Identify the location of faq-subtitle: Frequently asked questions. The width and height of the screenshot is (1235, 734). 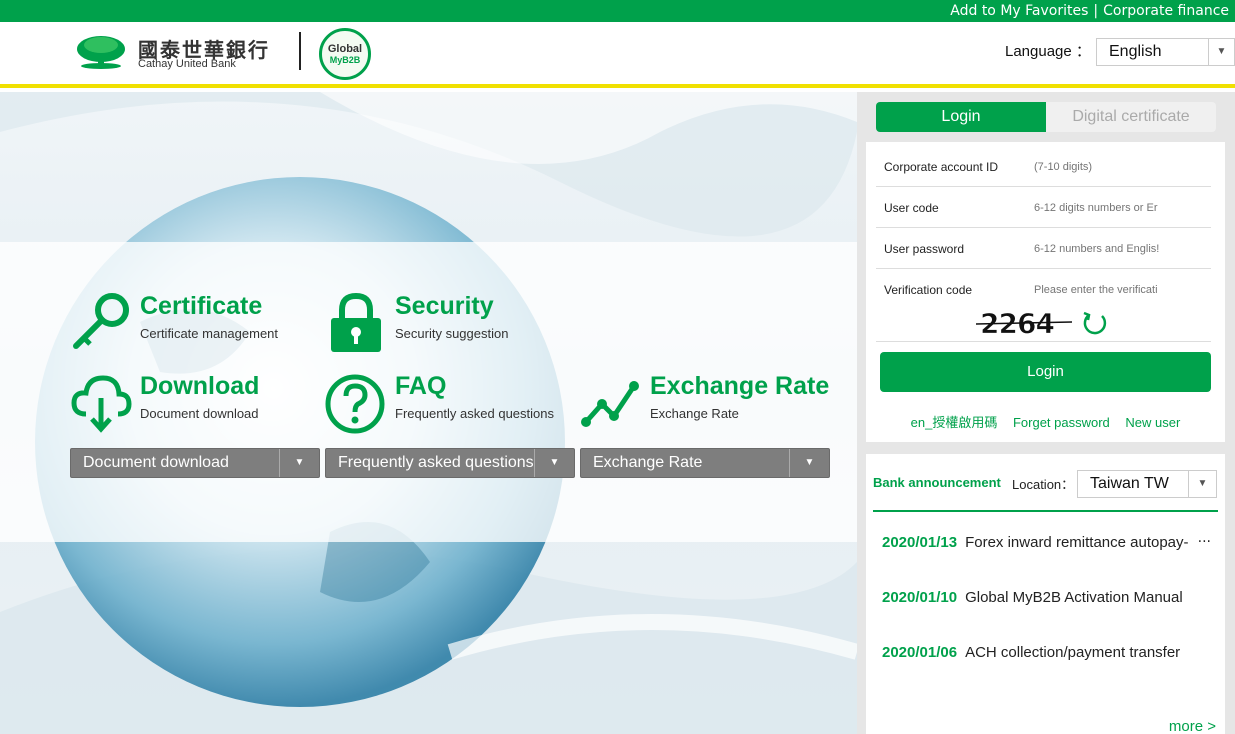
(474, 413).